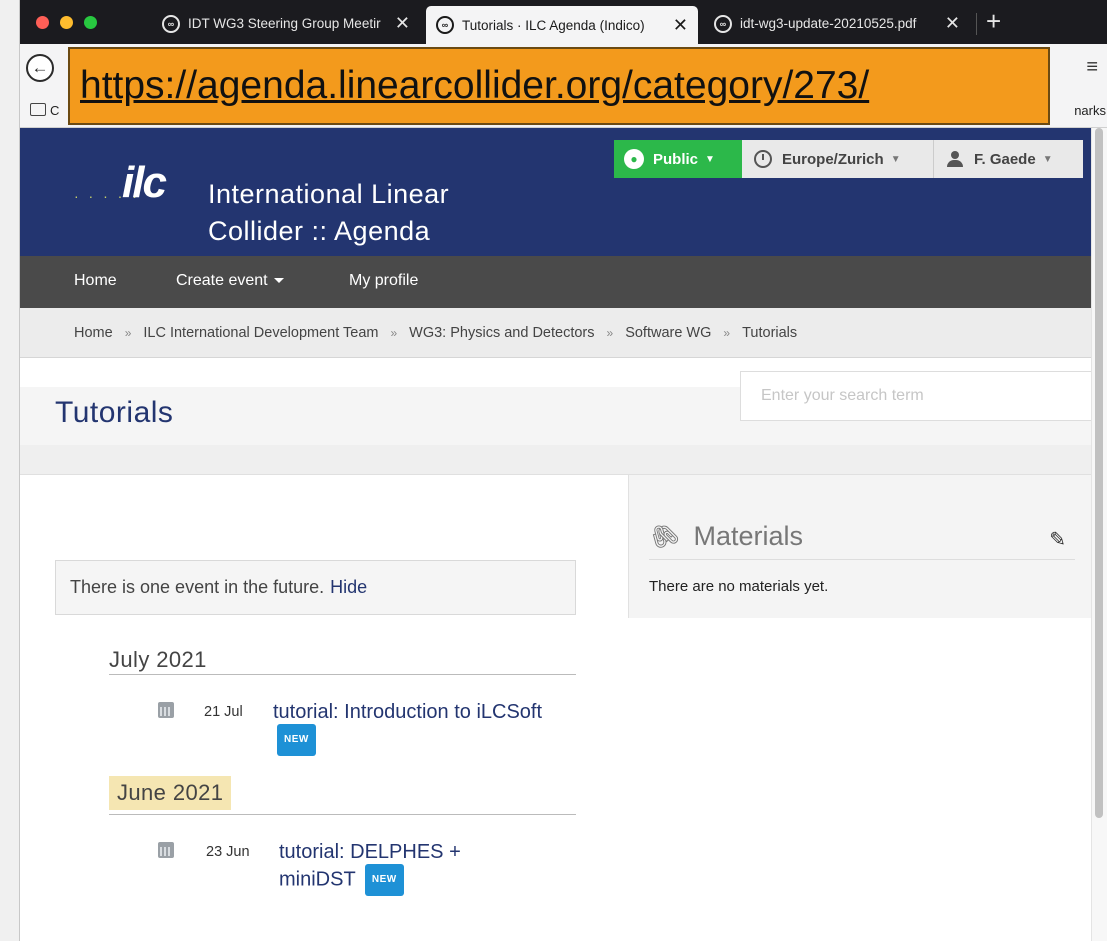  I want to click on timezone-label: Europe/Zurich, so click(833, 159).